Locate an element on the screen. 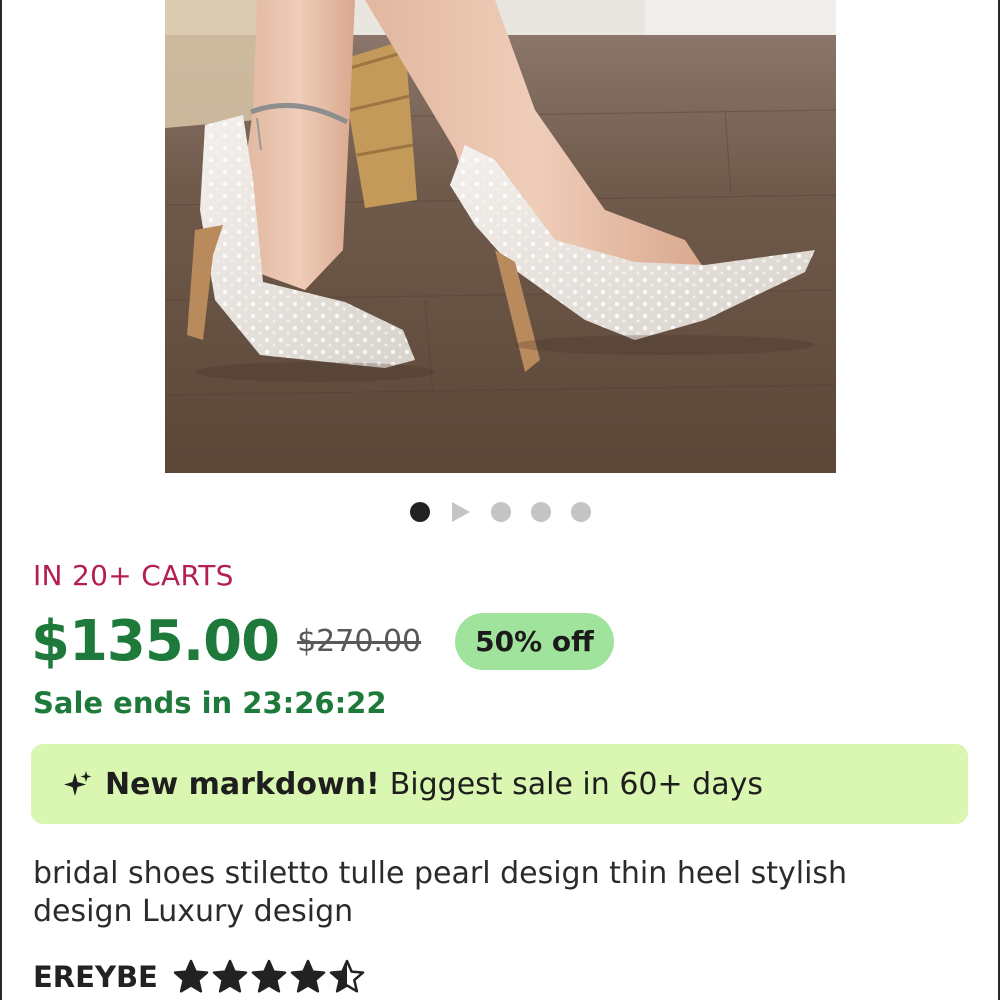 The width and height of the screenshot is (1000, 1000). banner-heading: New markdown! is located at coordinates (242, 784).